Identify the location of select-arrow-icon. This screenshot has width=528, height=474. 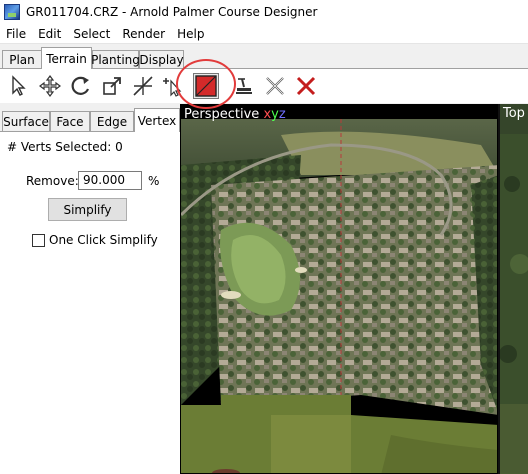
(19, 86).